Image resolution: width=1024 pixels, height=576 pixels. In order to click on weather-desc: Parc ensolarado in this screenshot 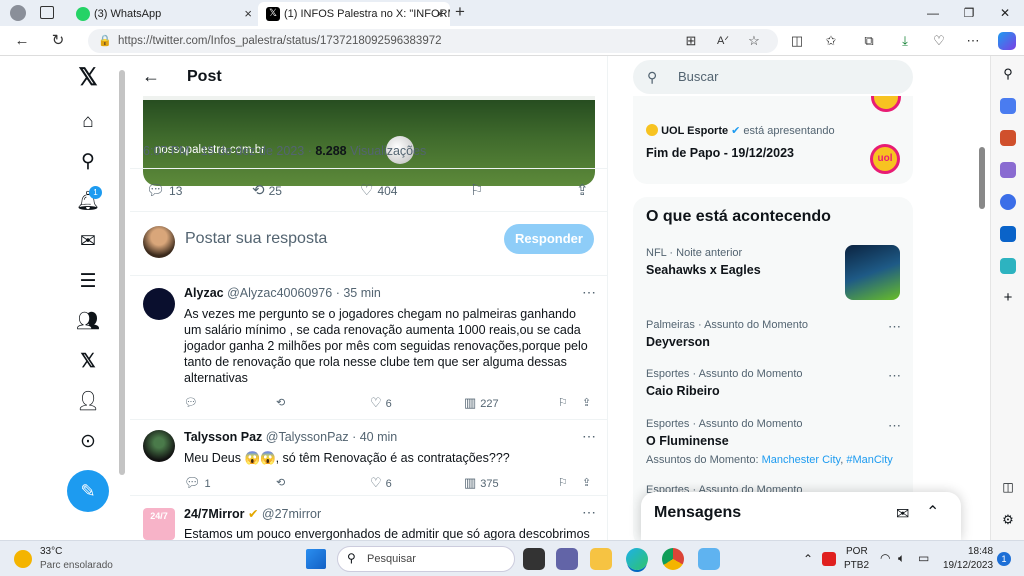, I will do `click(76, 565)`.